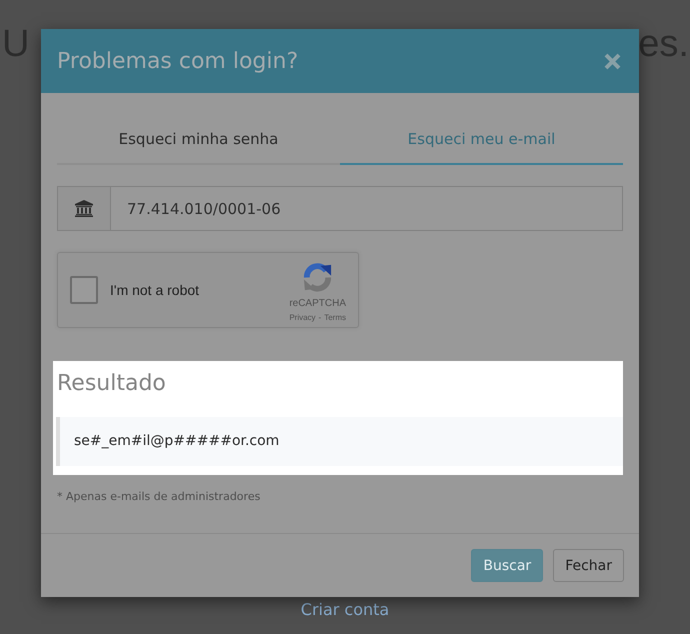  I want to click on terms-link: Terms, so click(335, 317).